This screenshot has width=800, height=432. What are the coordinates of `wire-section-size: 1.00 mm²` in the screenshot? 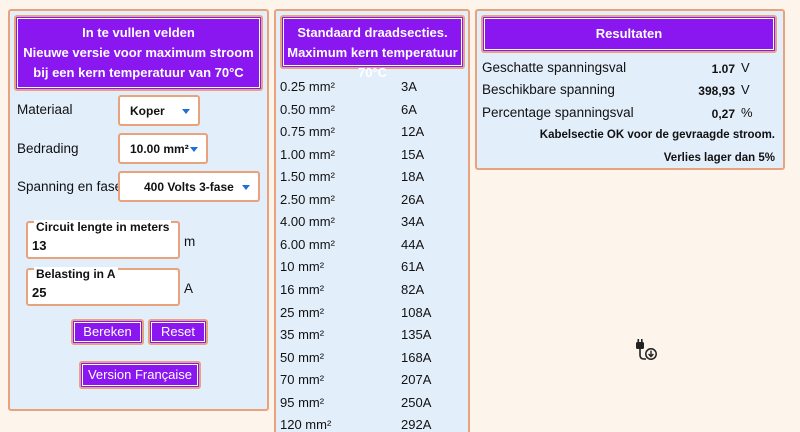 It's located at (307, 154).